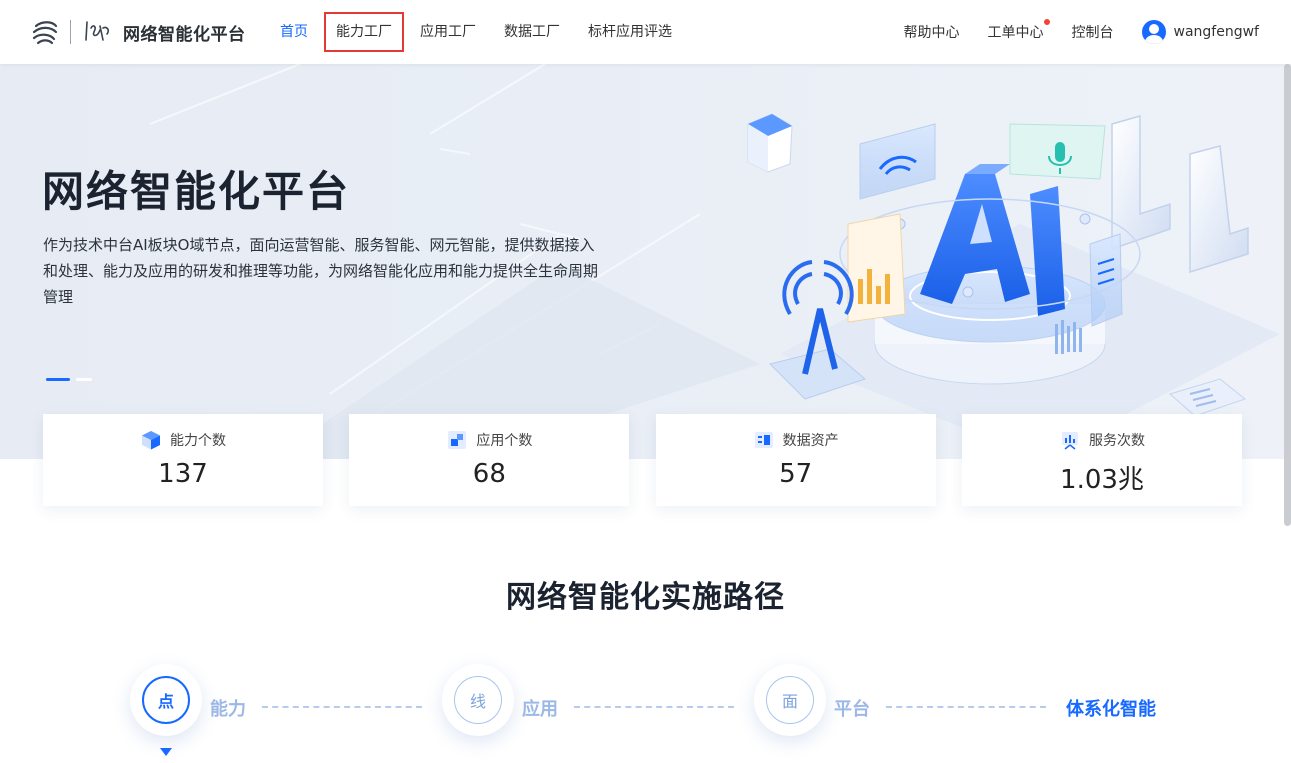 The width and height of the screenshot is (1291, 763). What do you see at coordinates (540, 709) in the screenshot?
I see `path-step-label: 应用` at bounding box center [540, 709].